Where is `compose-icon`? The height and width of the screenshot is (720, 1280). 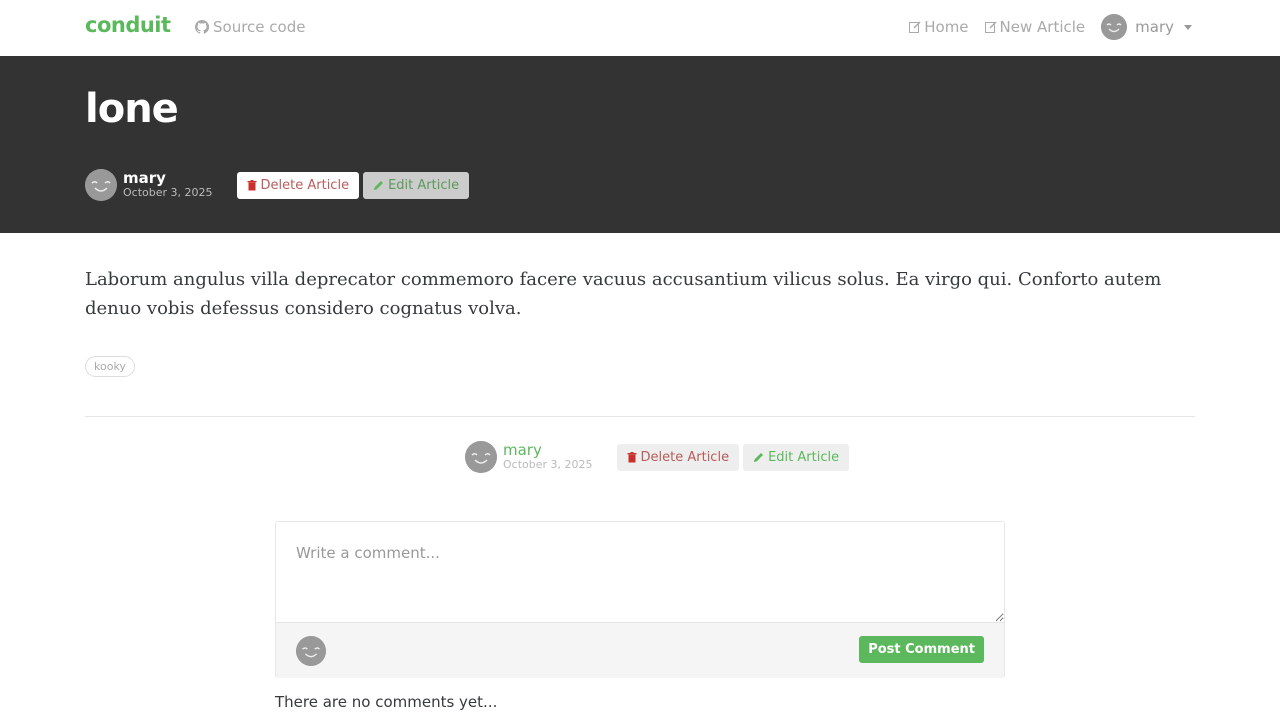
compose-icon is located at coordinates (990, 27).